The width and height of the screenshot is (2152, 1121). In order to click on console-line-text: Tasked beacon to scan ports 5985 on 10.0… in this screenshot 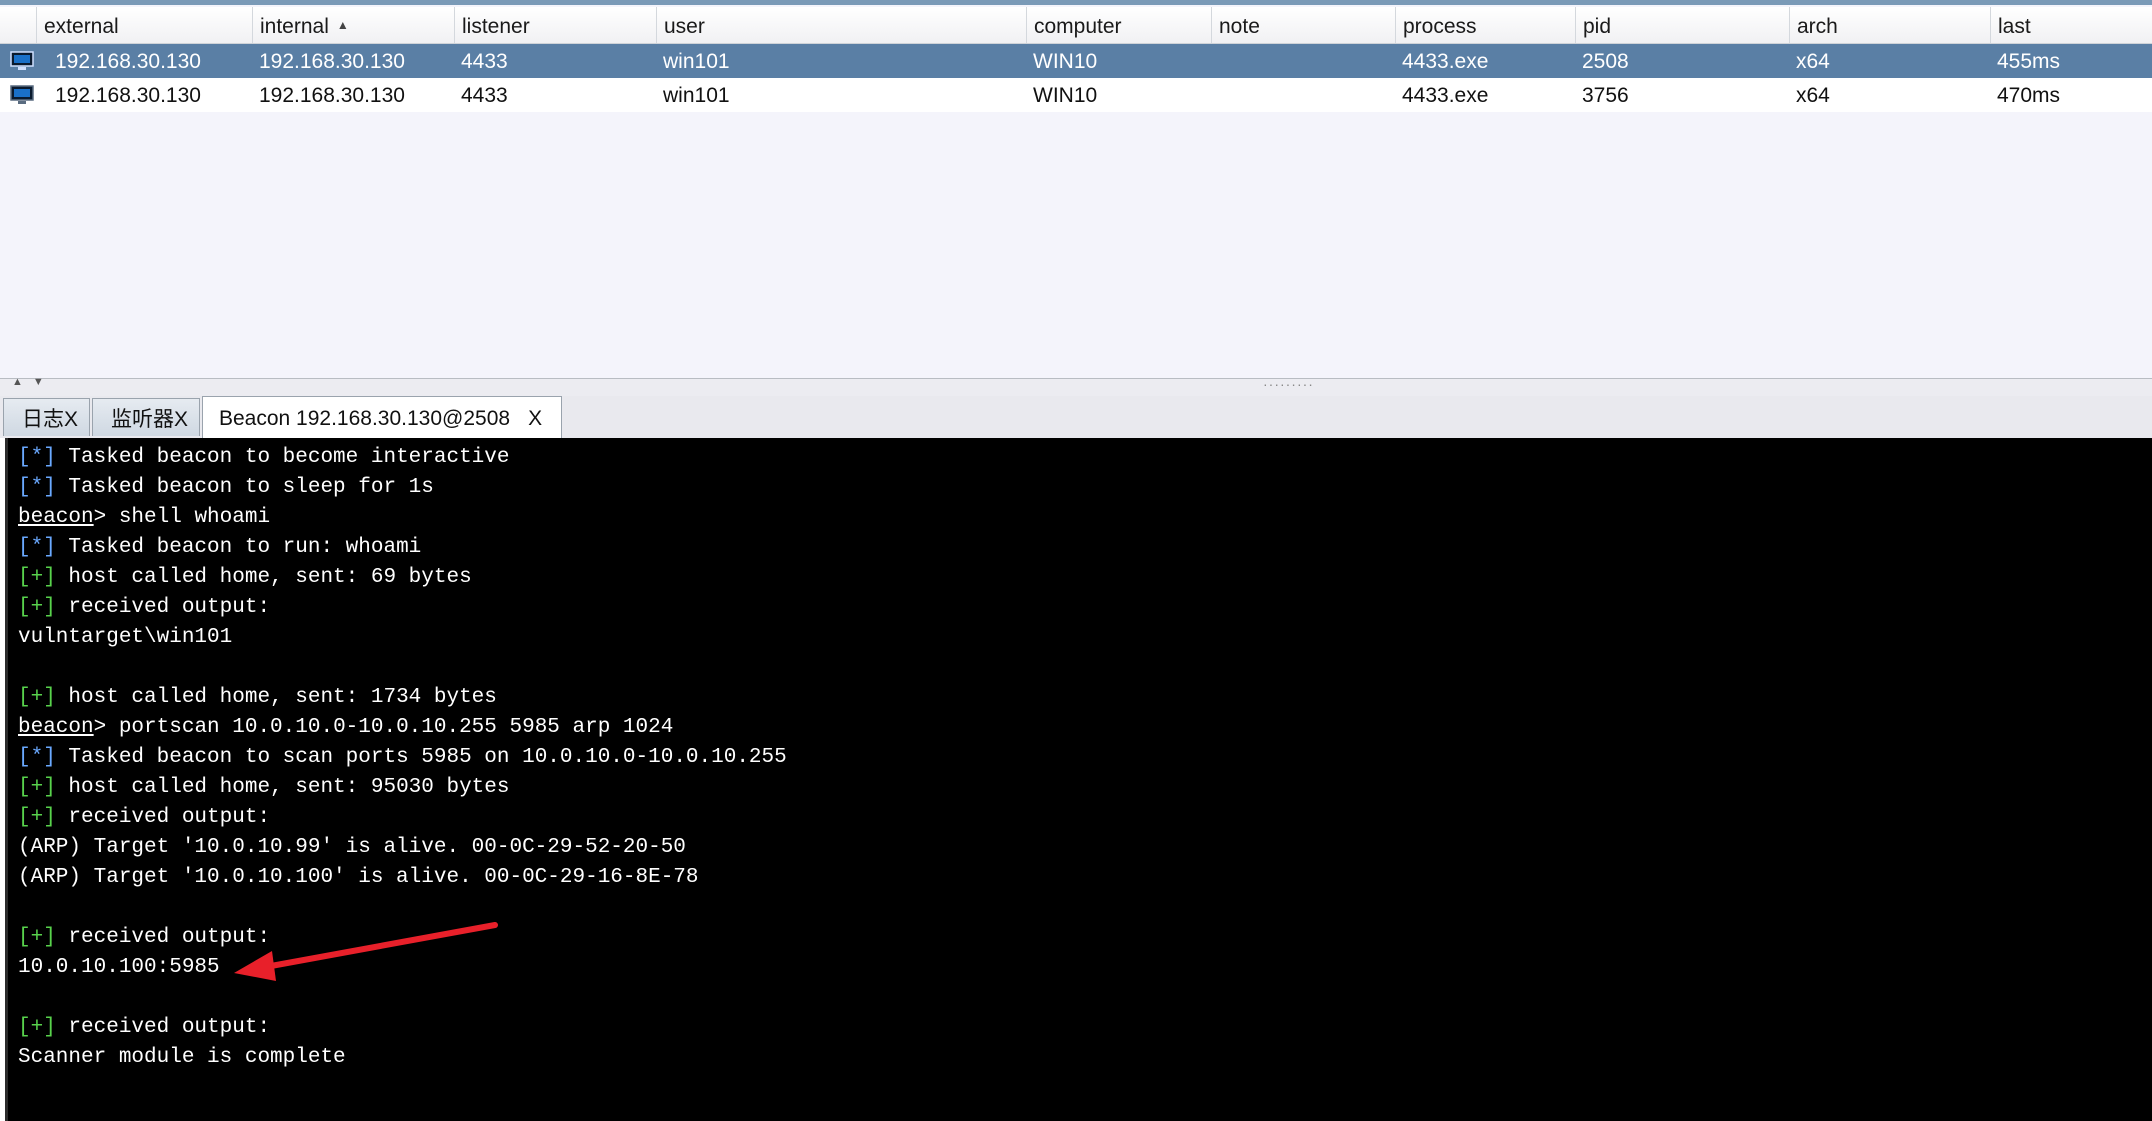, I will do `click(421, 757)`.